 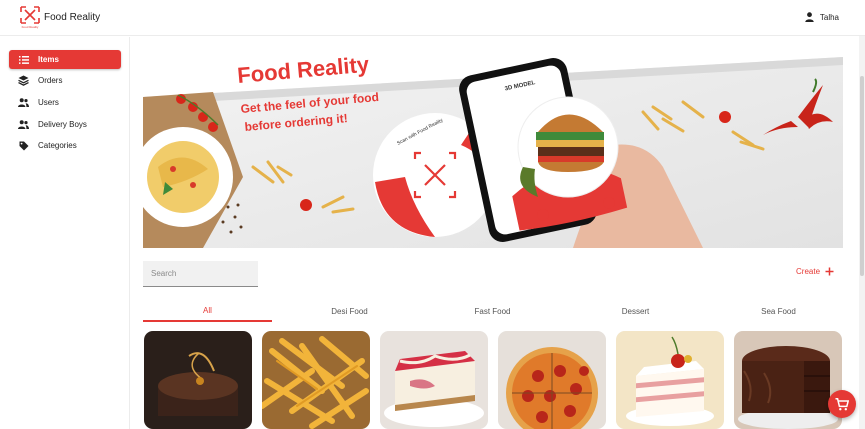 What do you see at coordinates (23, 80) in the screenshot?
I see `layers-icon` at bounding box center [23, 80].